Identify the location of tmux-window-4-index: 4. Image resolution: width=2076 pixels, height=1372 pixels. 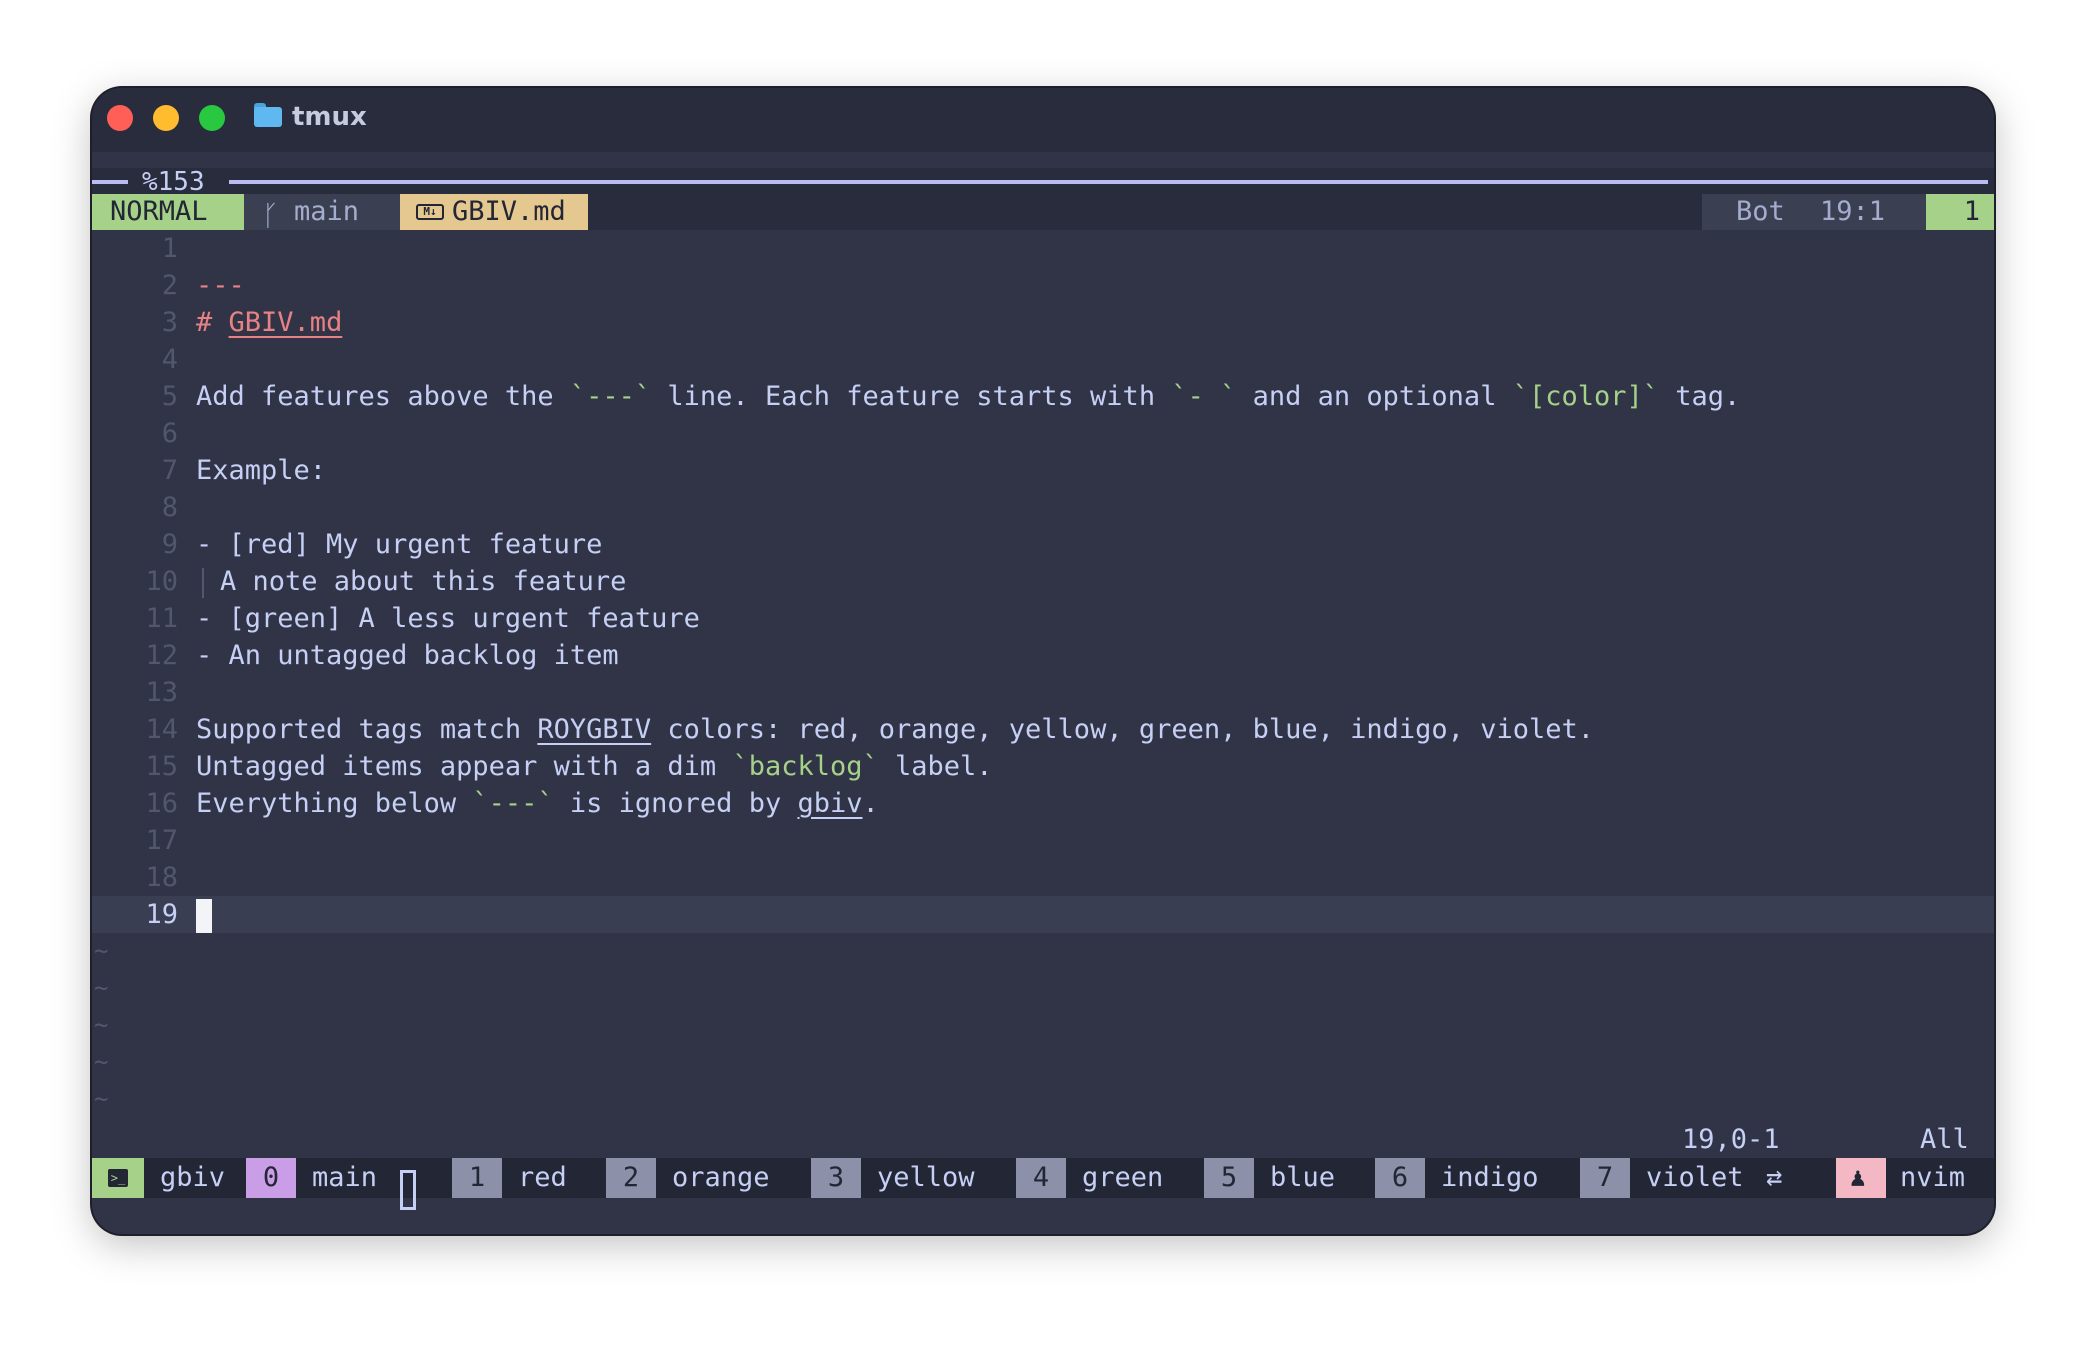
(1041, 1178).